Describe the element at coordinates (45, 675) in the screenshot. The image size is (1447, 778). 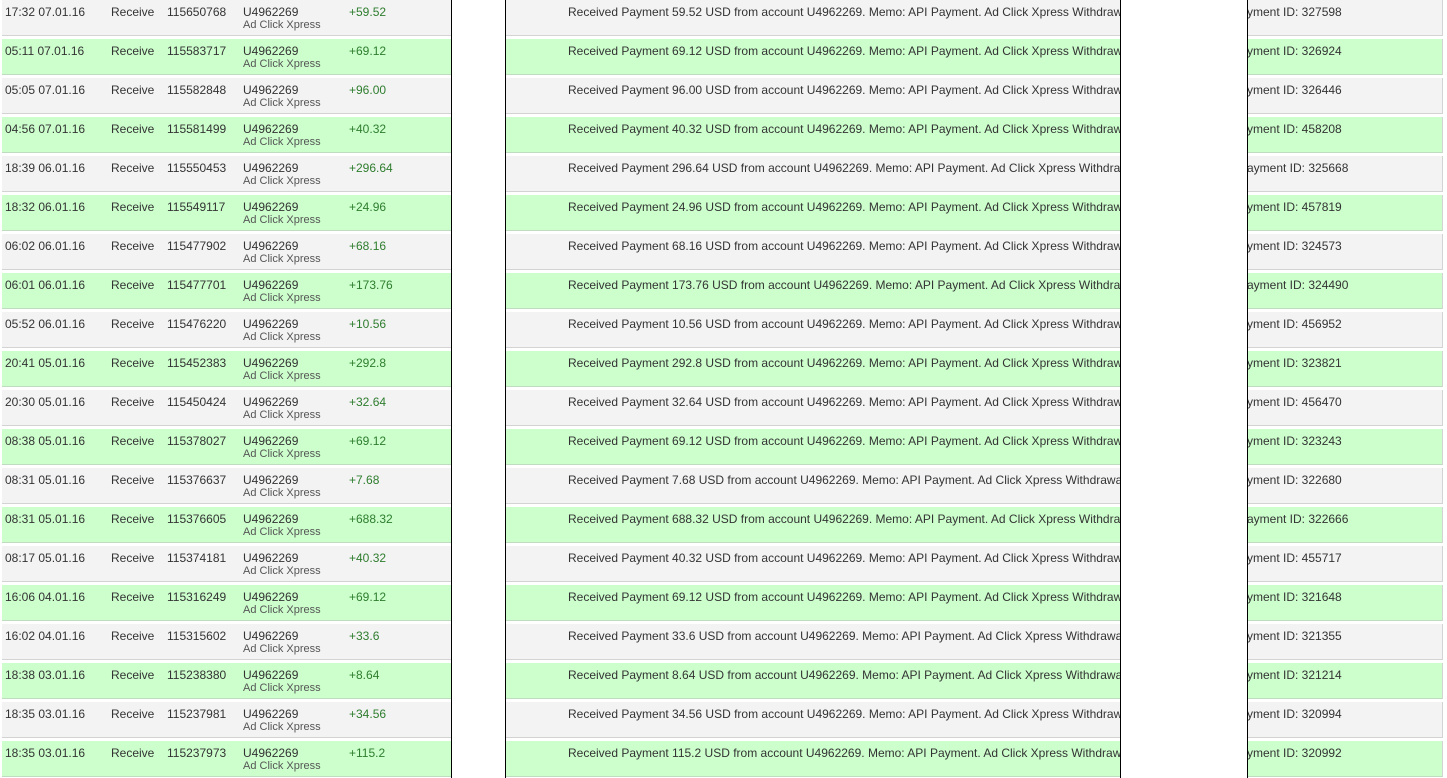
I see `transaction-time: 18:38 03.01.16` at that location.